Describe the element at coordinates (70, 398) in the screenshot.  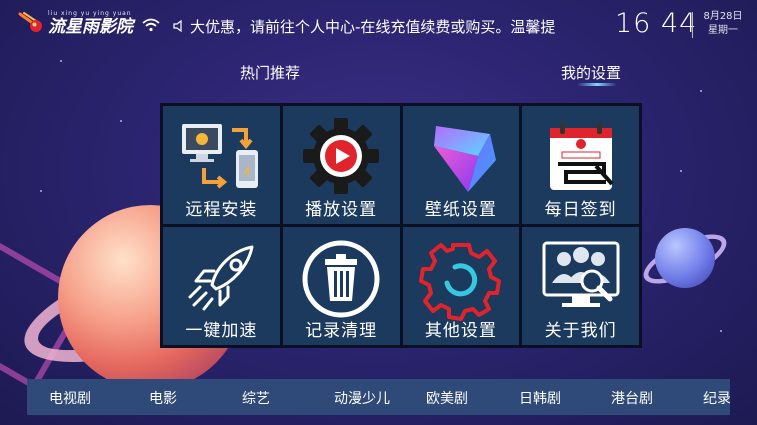
I see `category-tv-series: 电视剧` at that location.